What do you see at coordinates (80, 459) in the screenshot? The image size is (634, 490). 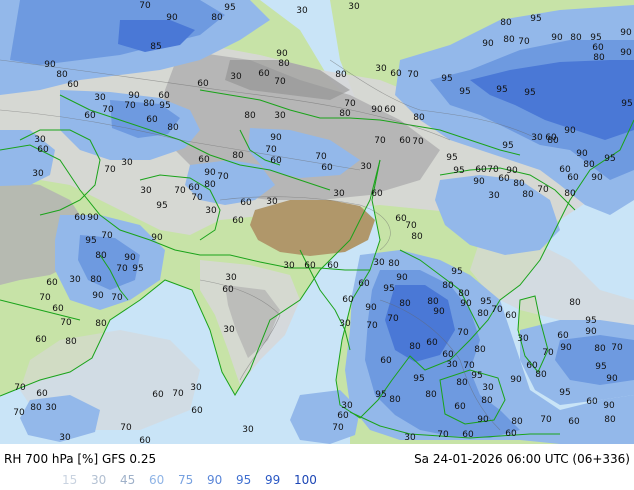 I see `map-title: RH 700 hPa [%] GFS 0.25` at bounding box center [80, 459].